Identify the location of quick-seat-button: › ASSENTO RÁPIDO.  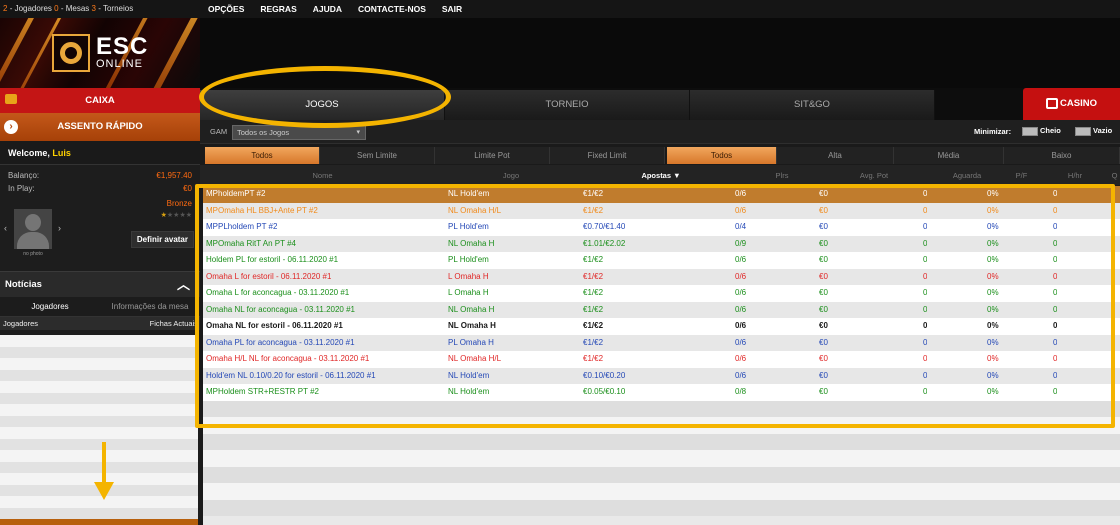
(100, 127).